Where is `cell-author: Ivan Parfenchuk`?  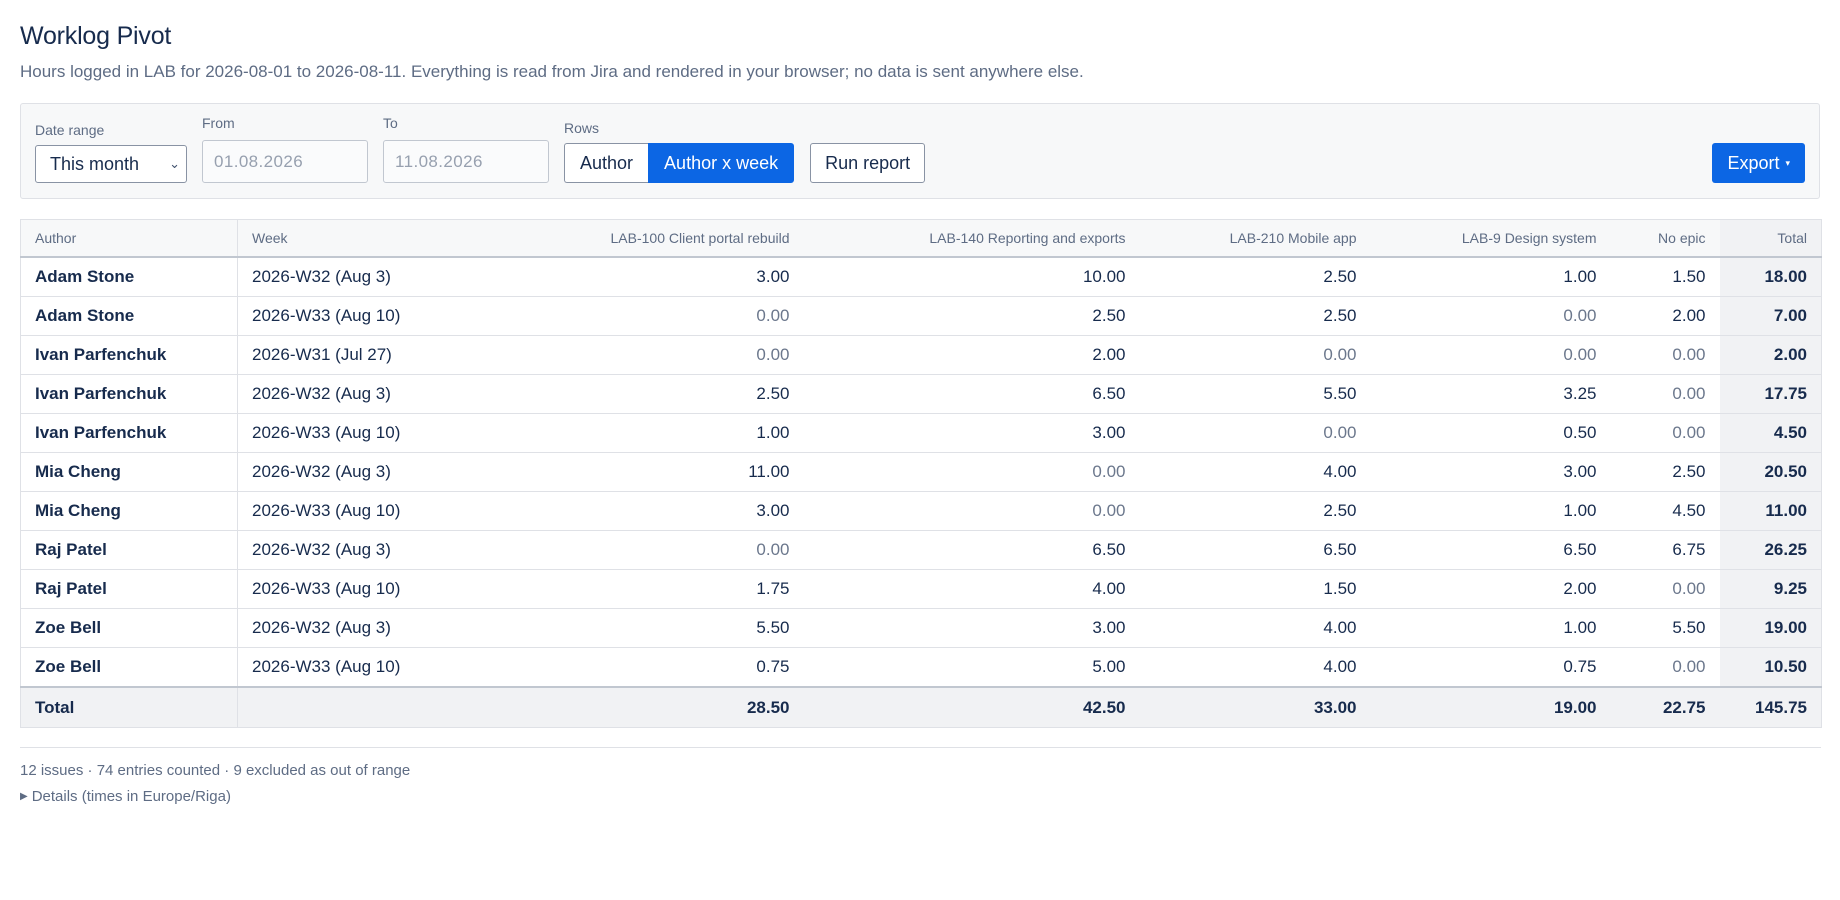
cell-author: Ivan Parfenchuk is located at coordinates (129, 433).